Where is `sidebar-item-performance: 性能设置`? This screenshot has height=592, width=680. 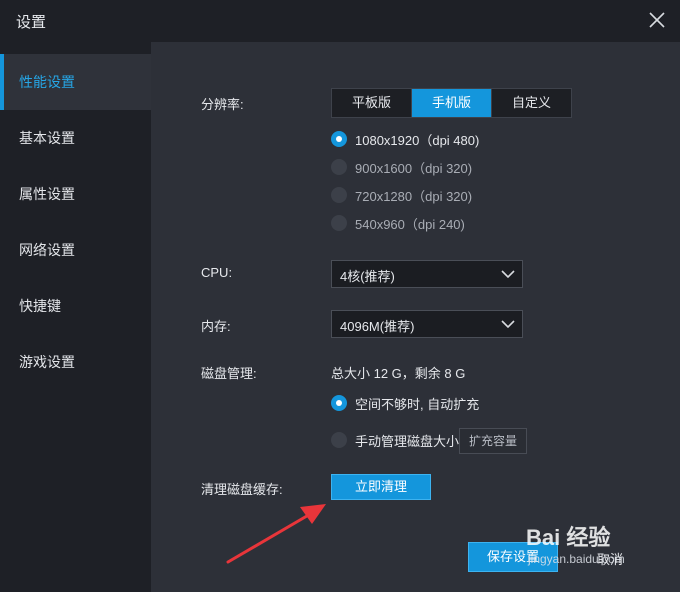
sidebar-item-performance: 性能设置 is located at coordinates (75, 82).